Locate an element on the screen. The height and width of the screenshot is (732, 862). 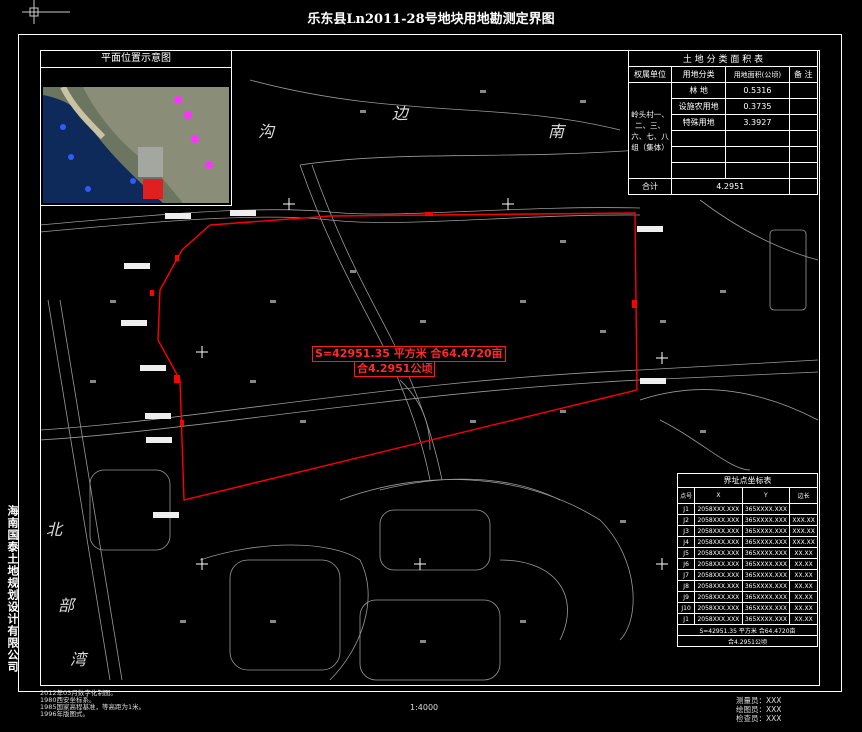
land-owner: 岭头村一、二、三、六、七、八组（集体） is located at coordinates (650, 130).